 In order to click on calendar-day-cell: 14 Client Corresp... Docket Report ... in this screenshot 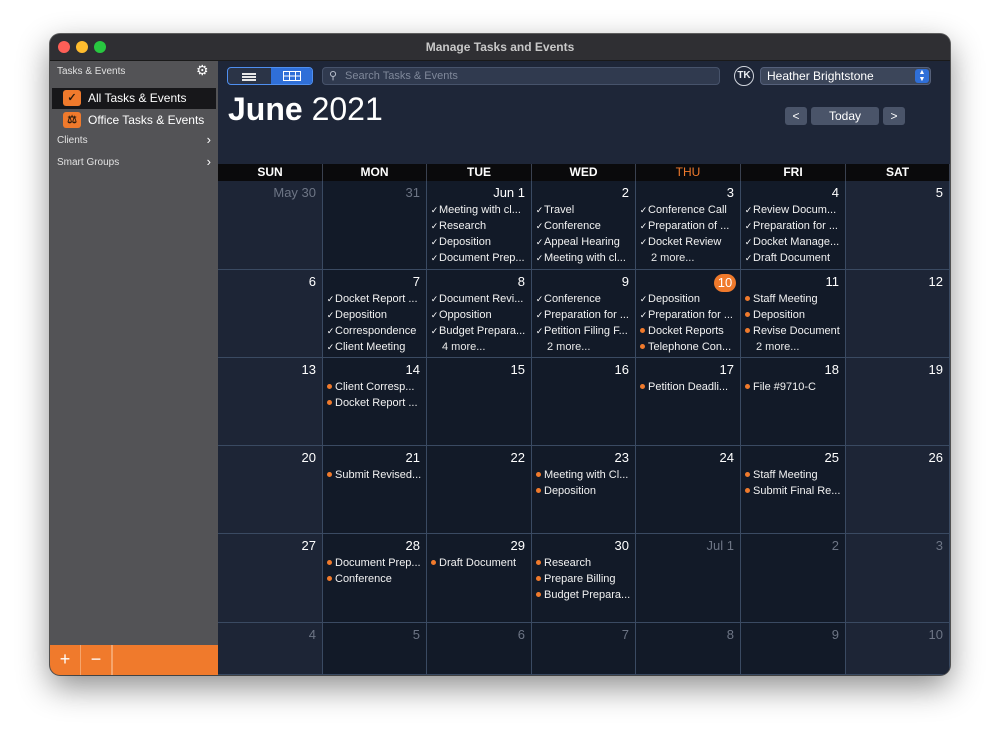, I will do `click(375, 402)`.